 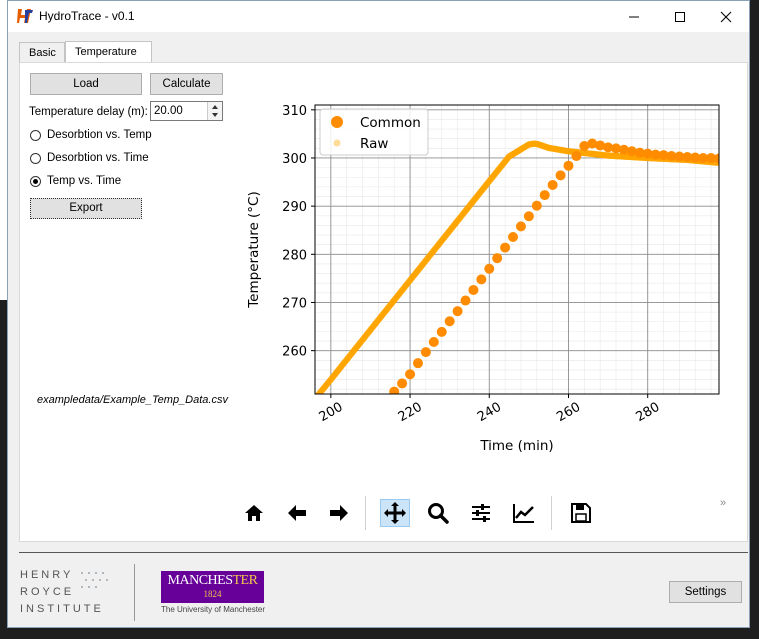 What do you see at coordinates (88, 112) in the screenshot?
I see `temperature-delay-label: Temperature delay (m):` at bounding box center [88, 112].